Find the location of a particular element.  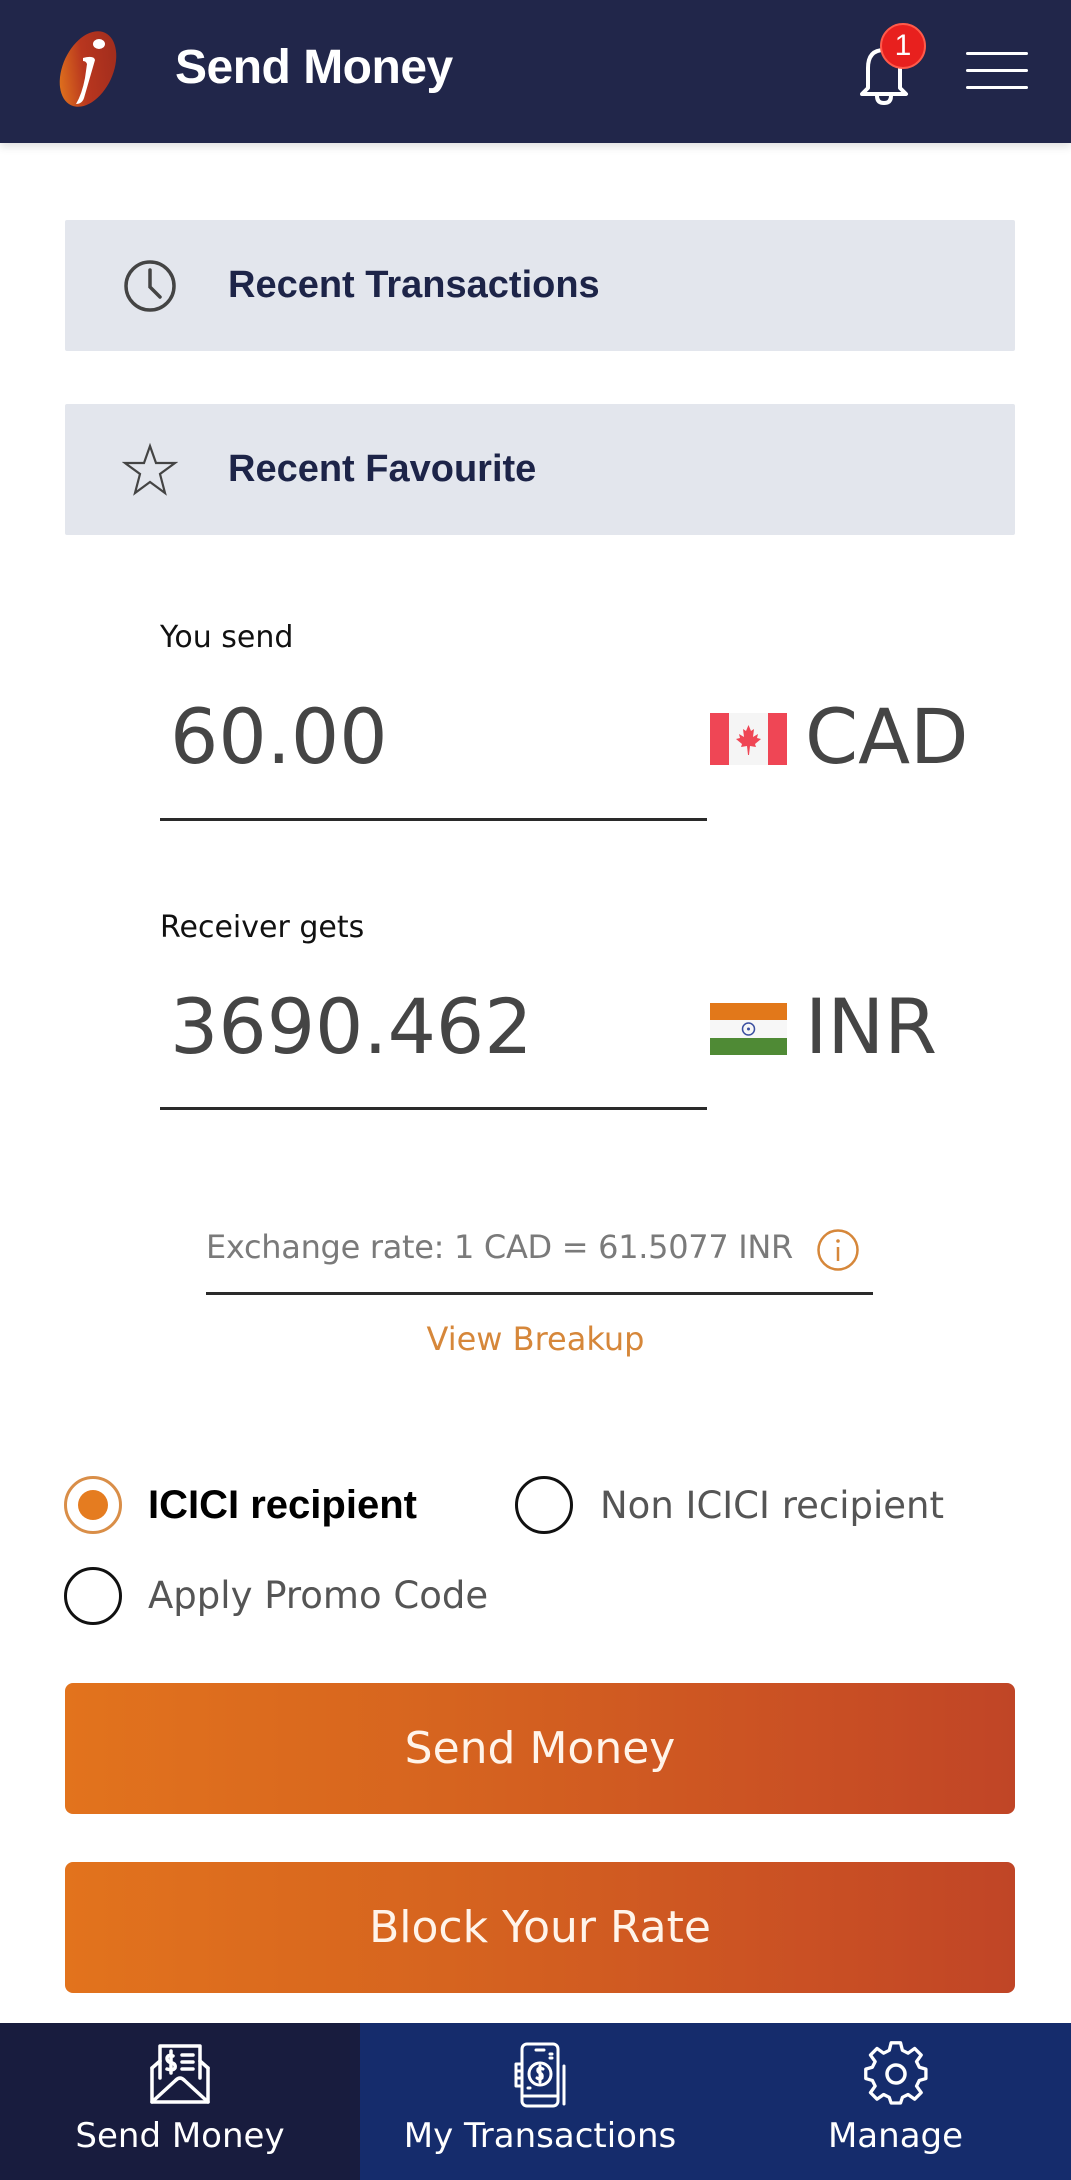

clock-icon is located at coordinates (150, 286).